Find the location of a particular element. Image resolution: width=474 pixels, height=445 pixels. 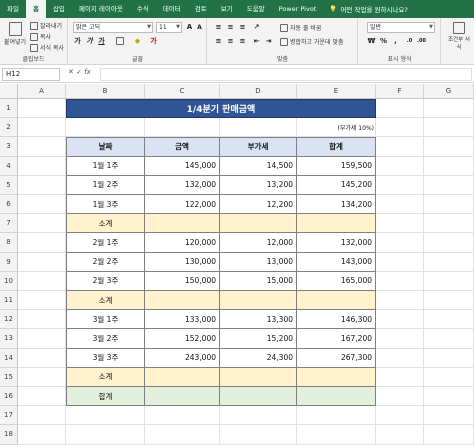

align-right-button: ≡ is located at coordinates (242, 41).